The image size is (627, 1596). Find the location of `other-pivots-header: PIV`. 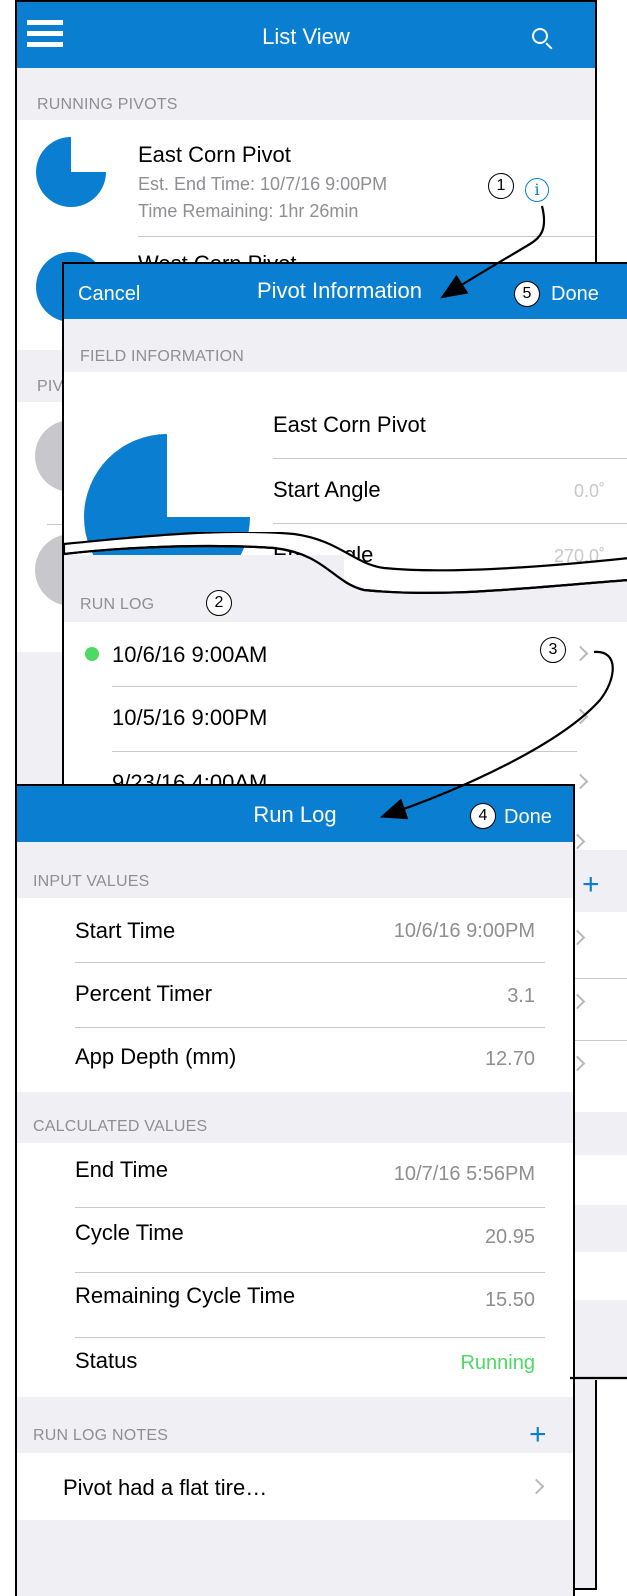

other-pivots-header: PIV is located at coordinates (50, 386).